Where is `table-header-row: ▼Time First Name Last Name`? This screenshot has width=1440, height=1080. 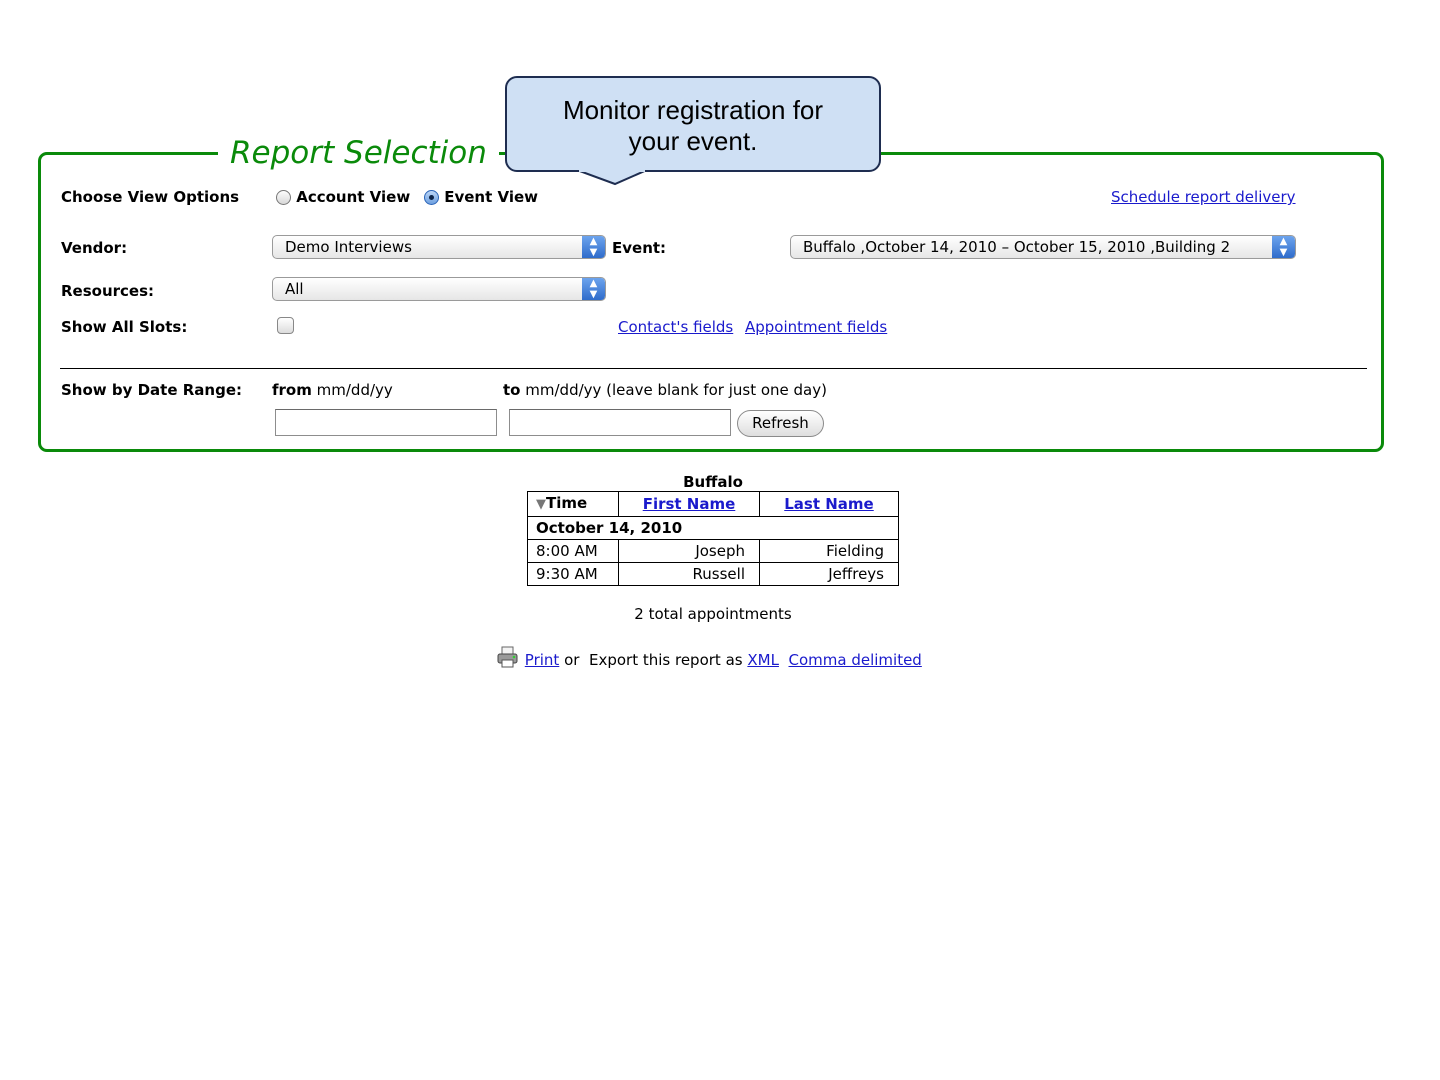 table-header-row: ▼Time First Name Last Name is located at coordinates (713, 504).